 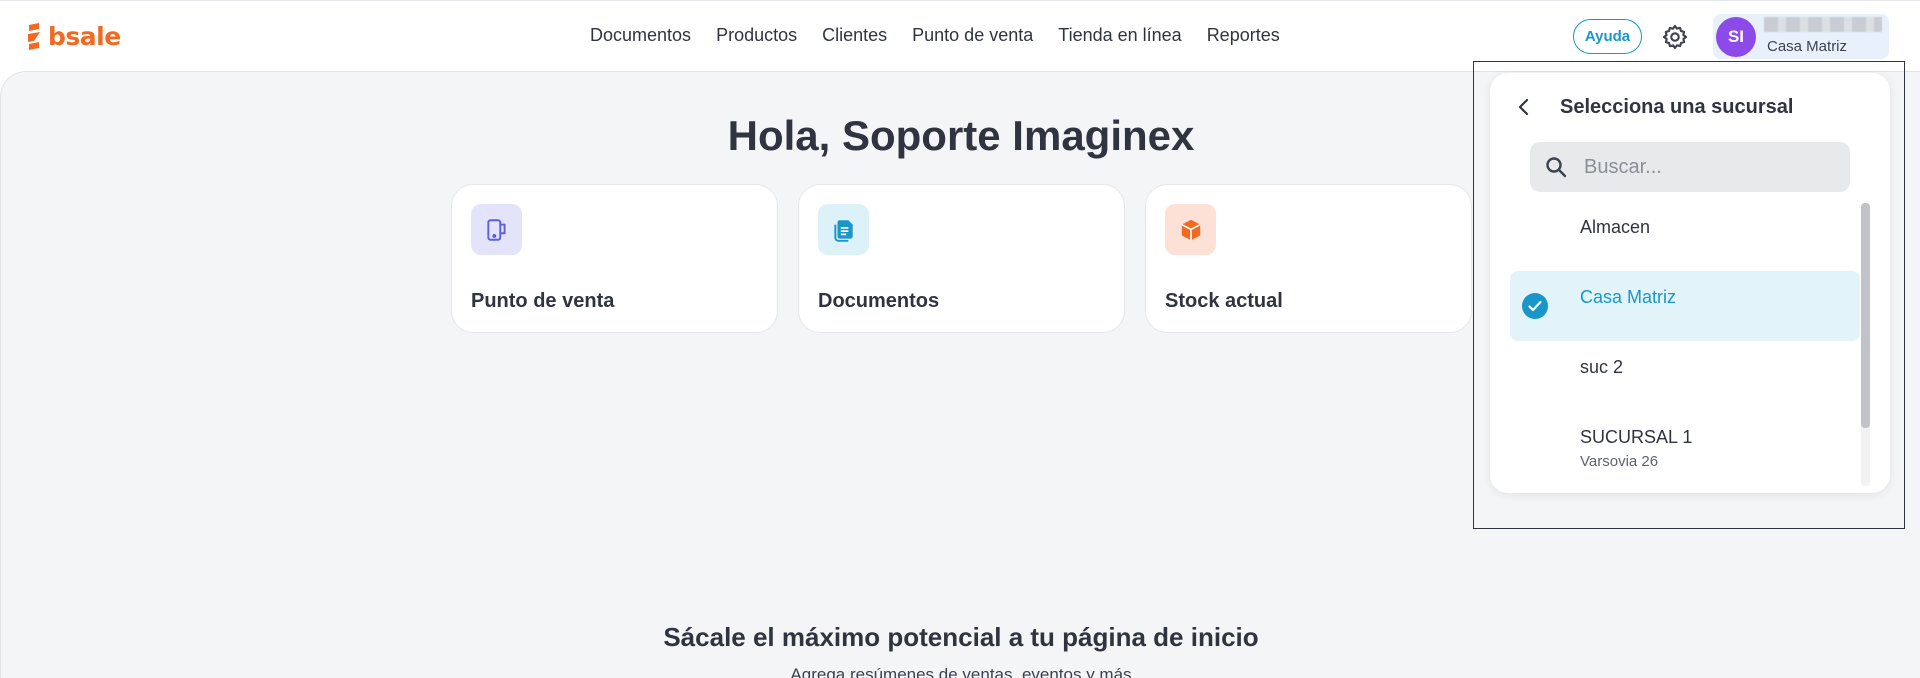 I want to click on branch-item-almacen: Almacen, so click(x=1685, y=236).